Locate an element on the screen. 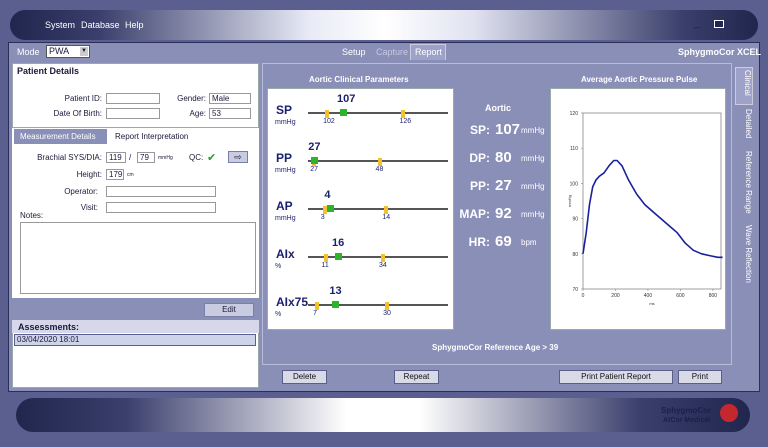 The image size is (768, 447). pressure-chart: 70 80 90 100 110 120 0 200 400 600 800 ms mmHg is located at coordinates (645, 208).